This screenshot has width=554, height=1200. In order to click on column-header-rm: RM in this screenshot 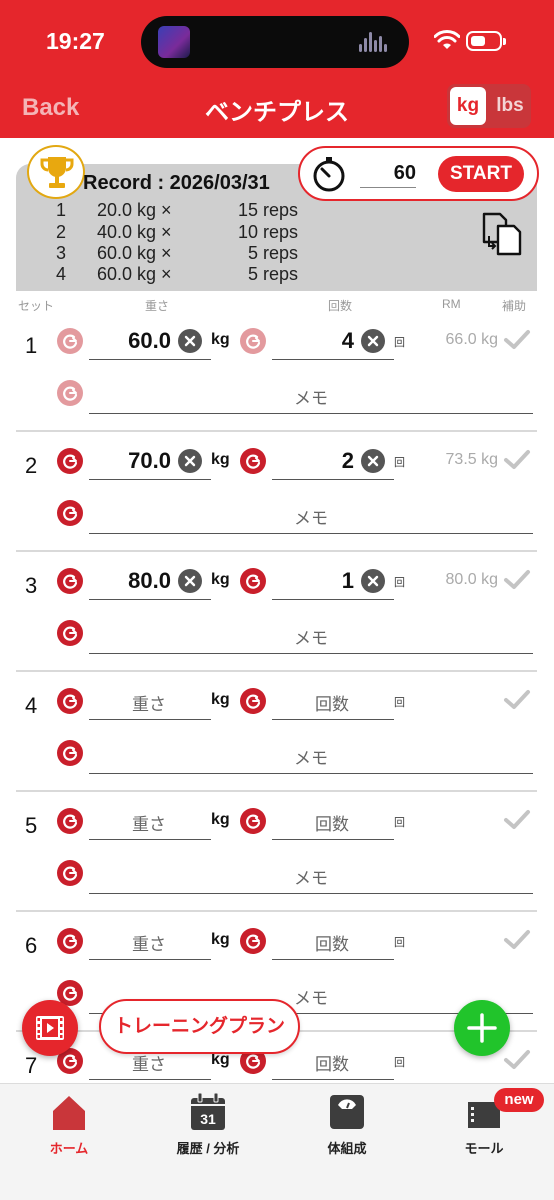, I will do `click(451, 304)`.